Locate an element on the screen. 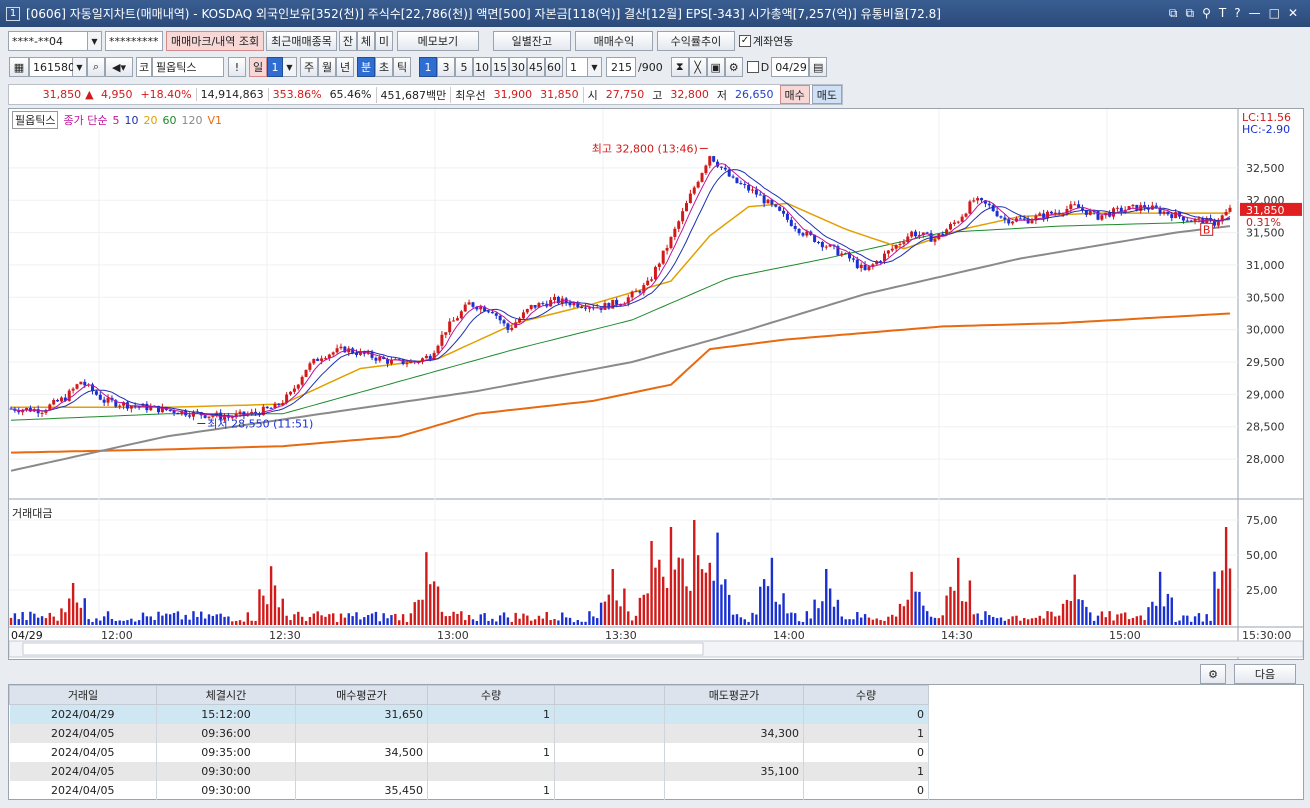 The height and width of the screenshot is (808, 1310). sound-icon: ◀▾ is located at coordinates (119, 67).